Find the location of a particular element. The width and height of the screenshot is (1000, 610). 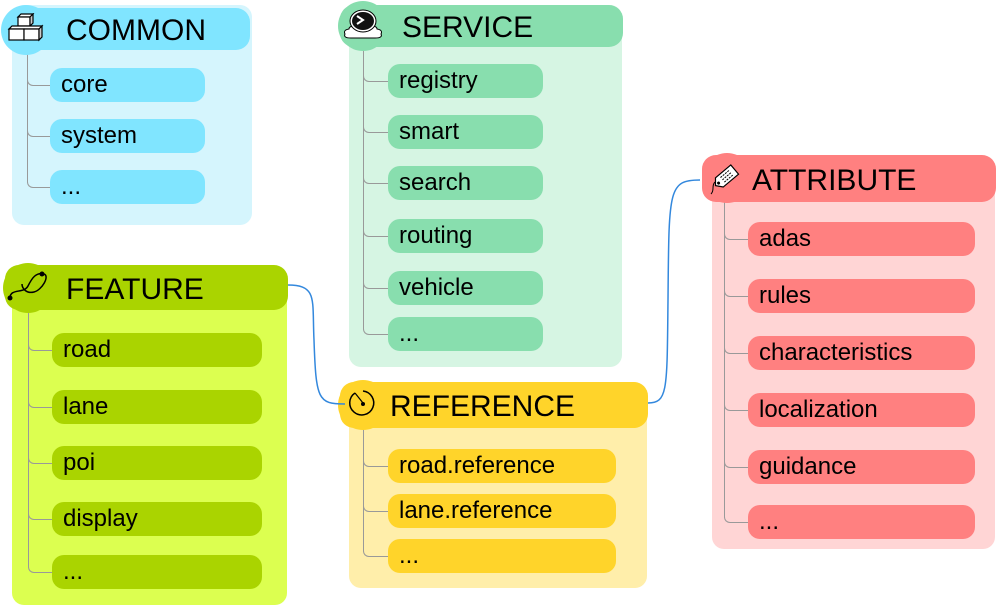

group-title: REFERENCE is located at coordinates (482, 407).